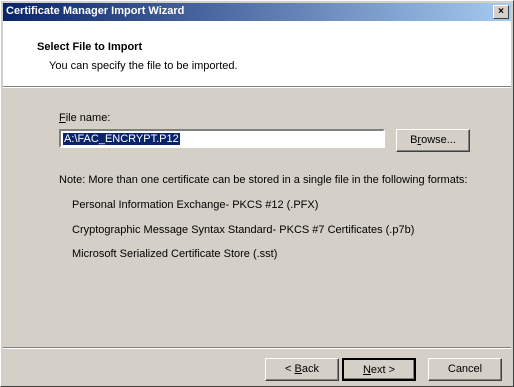 The image size is (514, 387). Describe the element at coordinates (501, 12) in the screenshot. I see `close-button: ×` at that location.